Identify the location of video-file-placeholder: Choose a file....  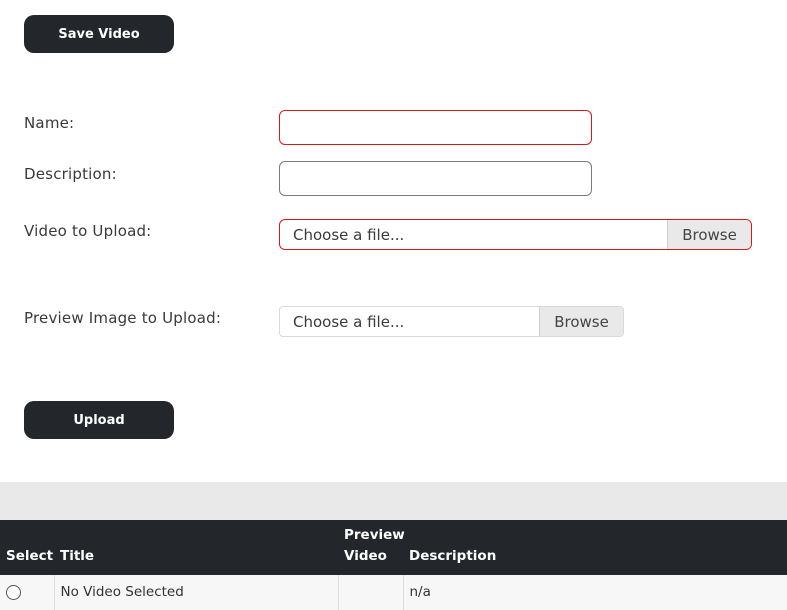
(349, 234).